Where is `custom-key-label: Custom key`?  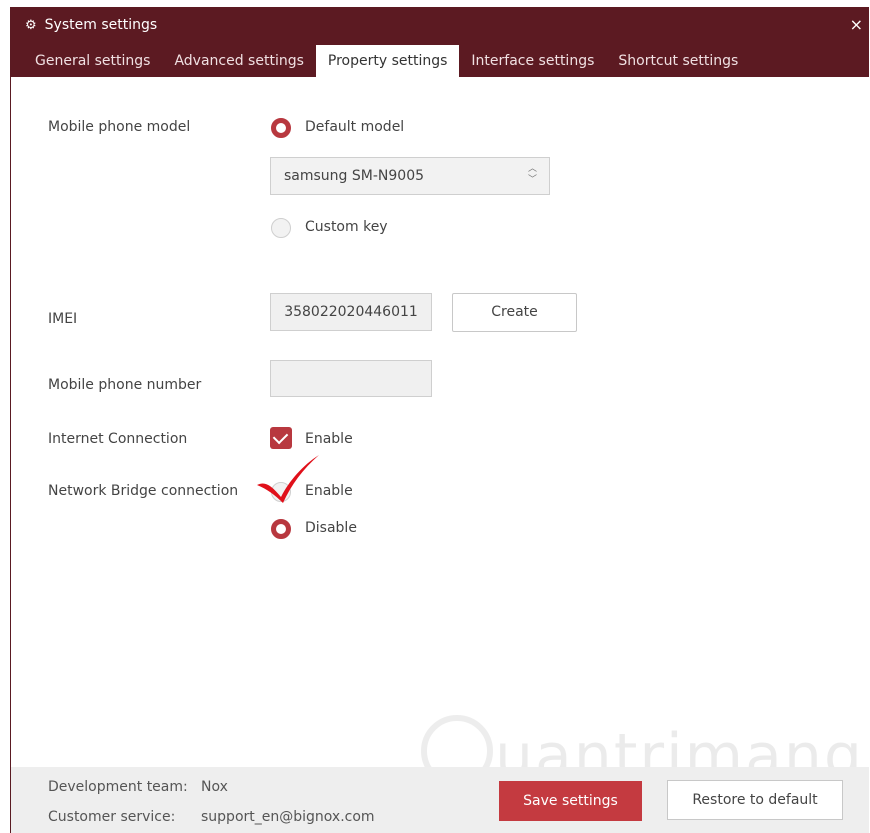
custom-key-label: Custom key is located at coordinates (346, 227).